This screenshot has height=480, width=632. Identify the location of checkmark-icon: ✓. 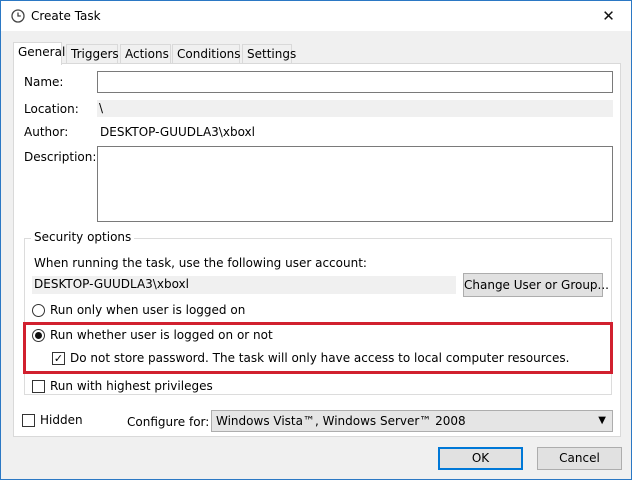
(58, 358).